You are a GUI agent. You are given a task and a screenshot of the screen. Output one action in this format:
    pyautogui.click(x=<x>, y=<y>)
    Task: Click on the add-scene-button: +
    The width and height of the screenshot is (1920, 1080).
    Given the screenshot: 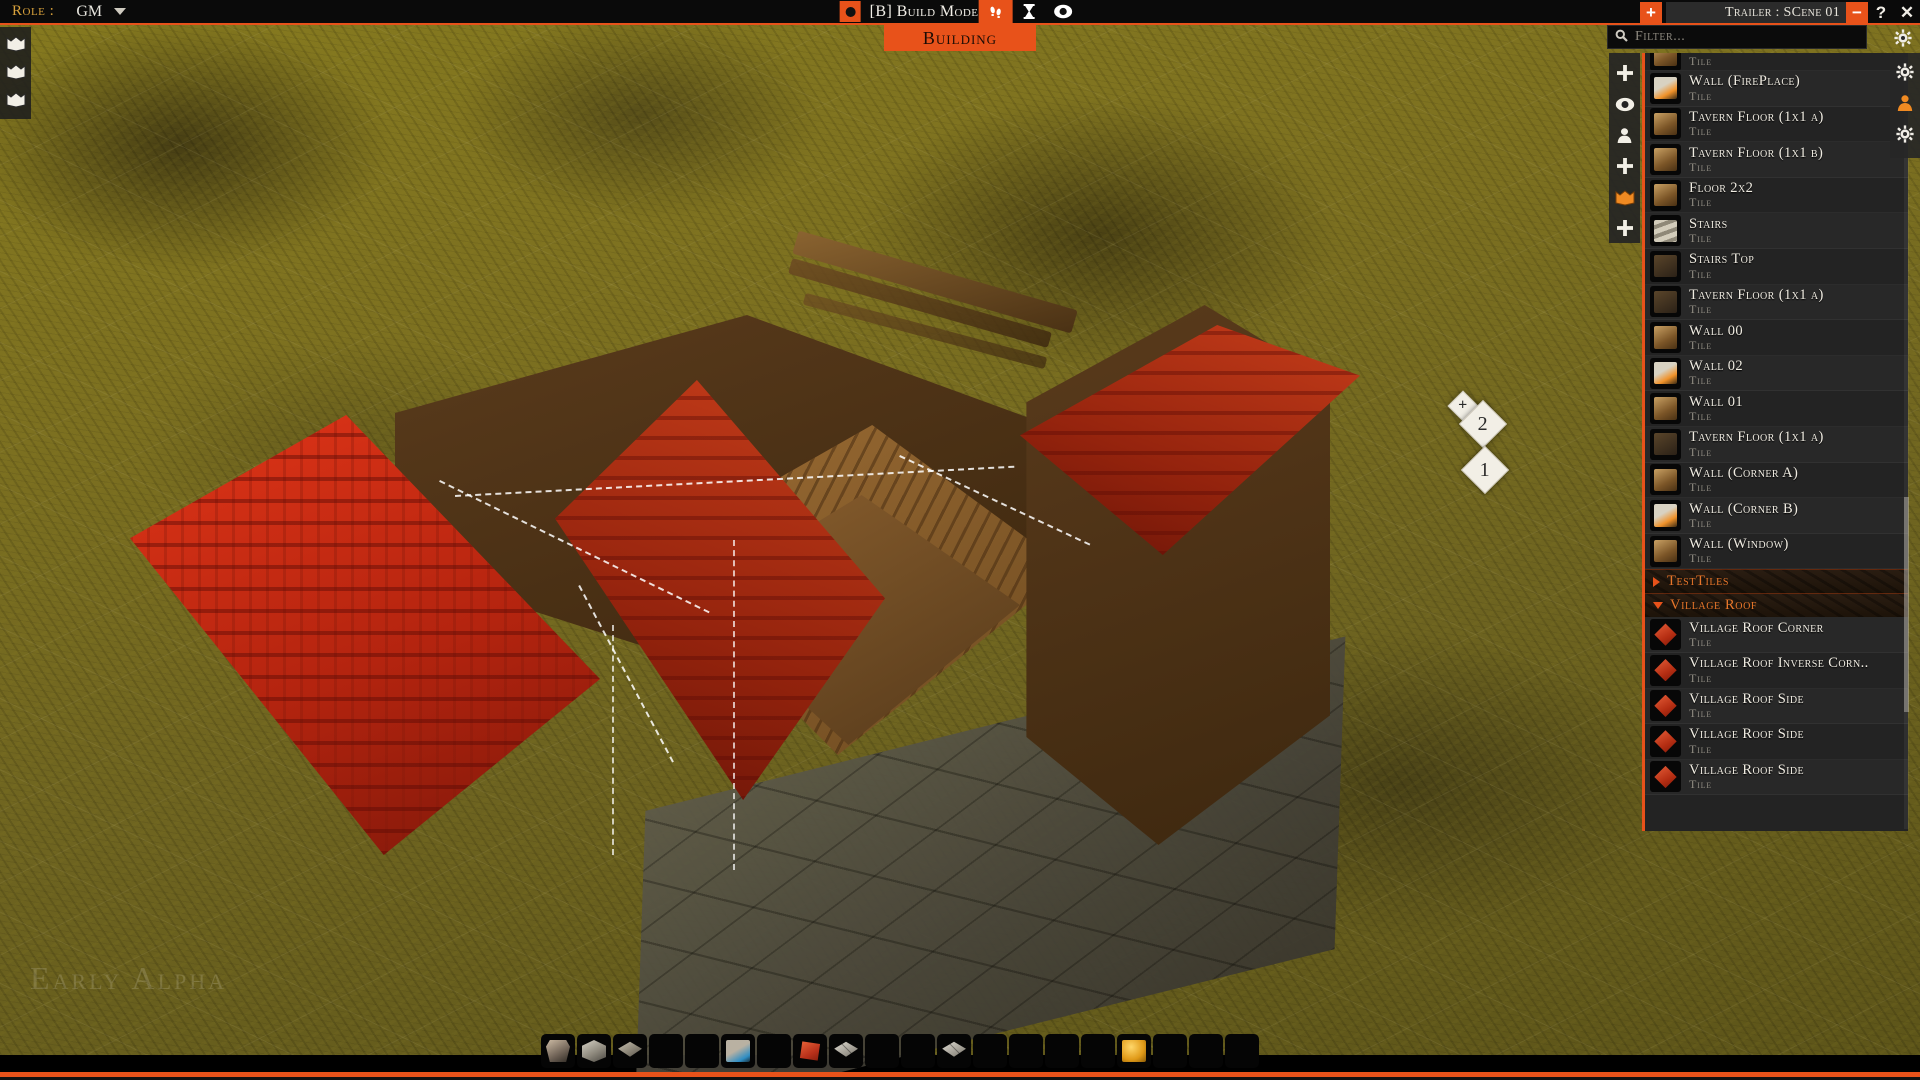 What is the action you would take?
    pyautogui.click(x=1651, y=12)
    